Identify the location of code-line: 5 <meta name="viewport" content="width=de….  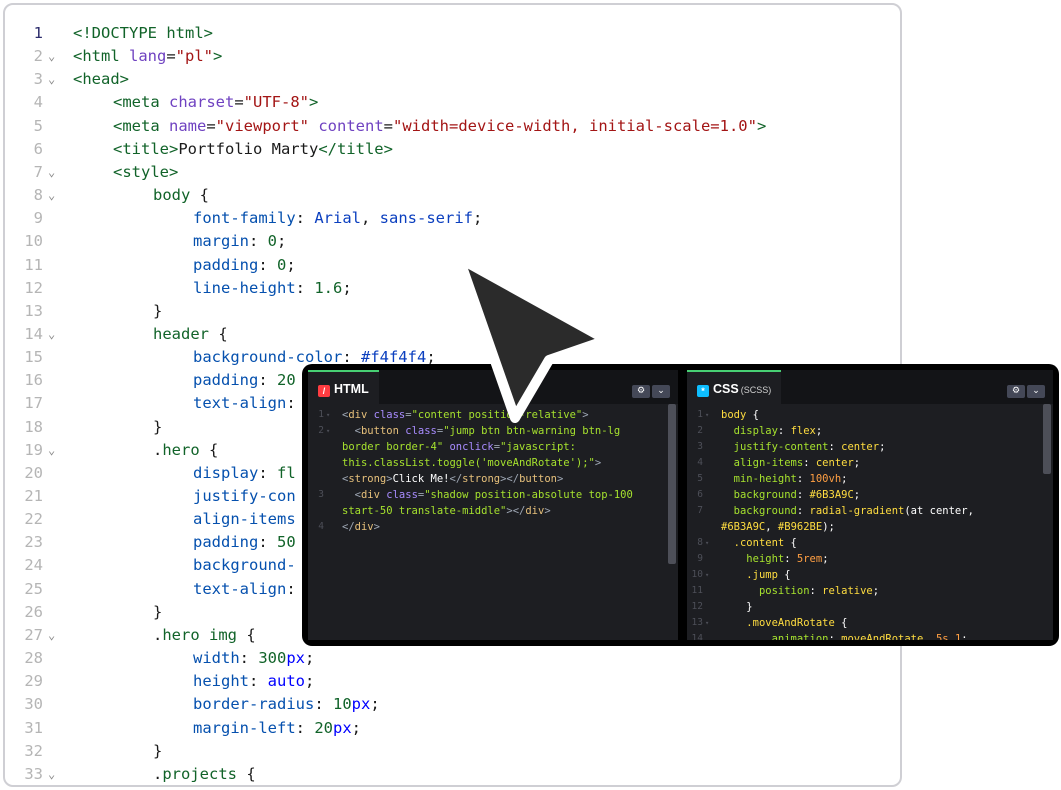
(452, 126).